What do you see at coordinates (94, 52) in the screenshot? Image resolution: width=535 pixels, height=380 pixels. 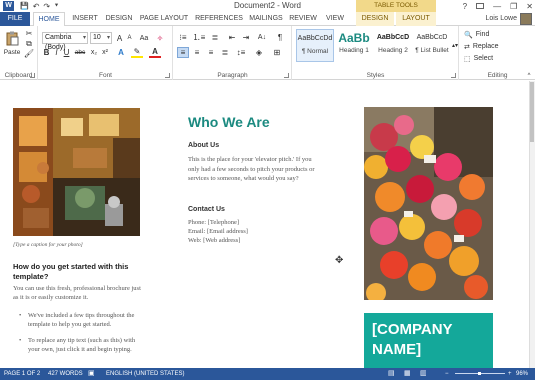 I see `subscript-button: x₂` at bounding box center [94, 52].